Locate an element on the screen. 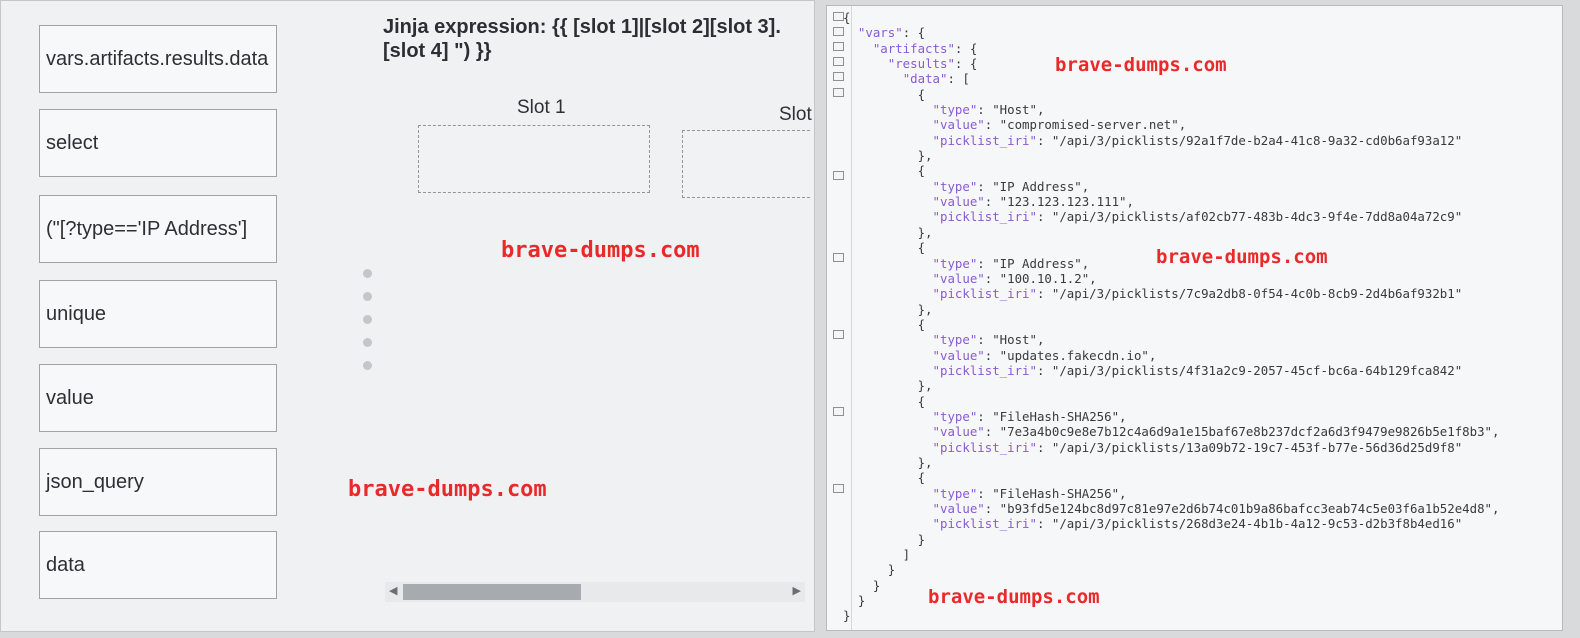 The height and width of the screenshot is (638, 1580). code-line: "type": "IP Address", is located at coordinates (1011, 186).